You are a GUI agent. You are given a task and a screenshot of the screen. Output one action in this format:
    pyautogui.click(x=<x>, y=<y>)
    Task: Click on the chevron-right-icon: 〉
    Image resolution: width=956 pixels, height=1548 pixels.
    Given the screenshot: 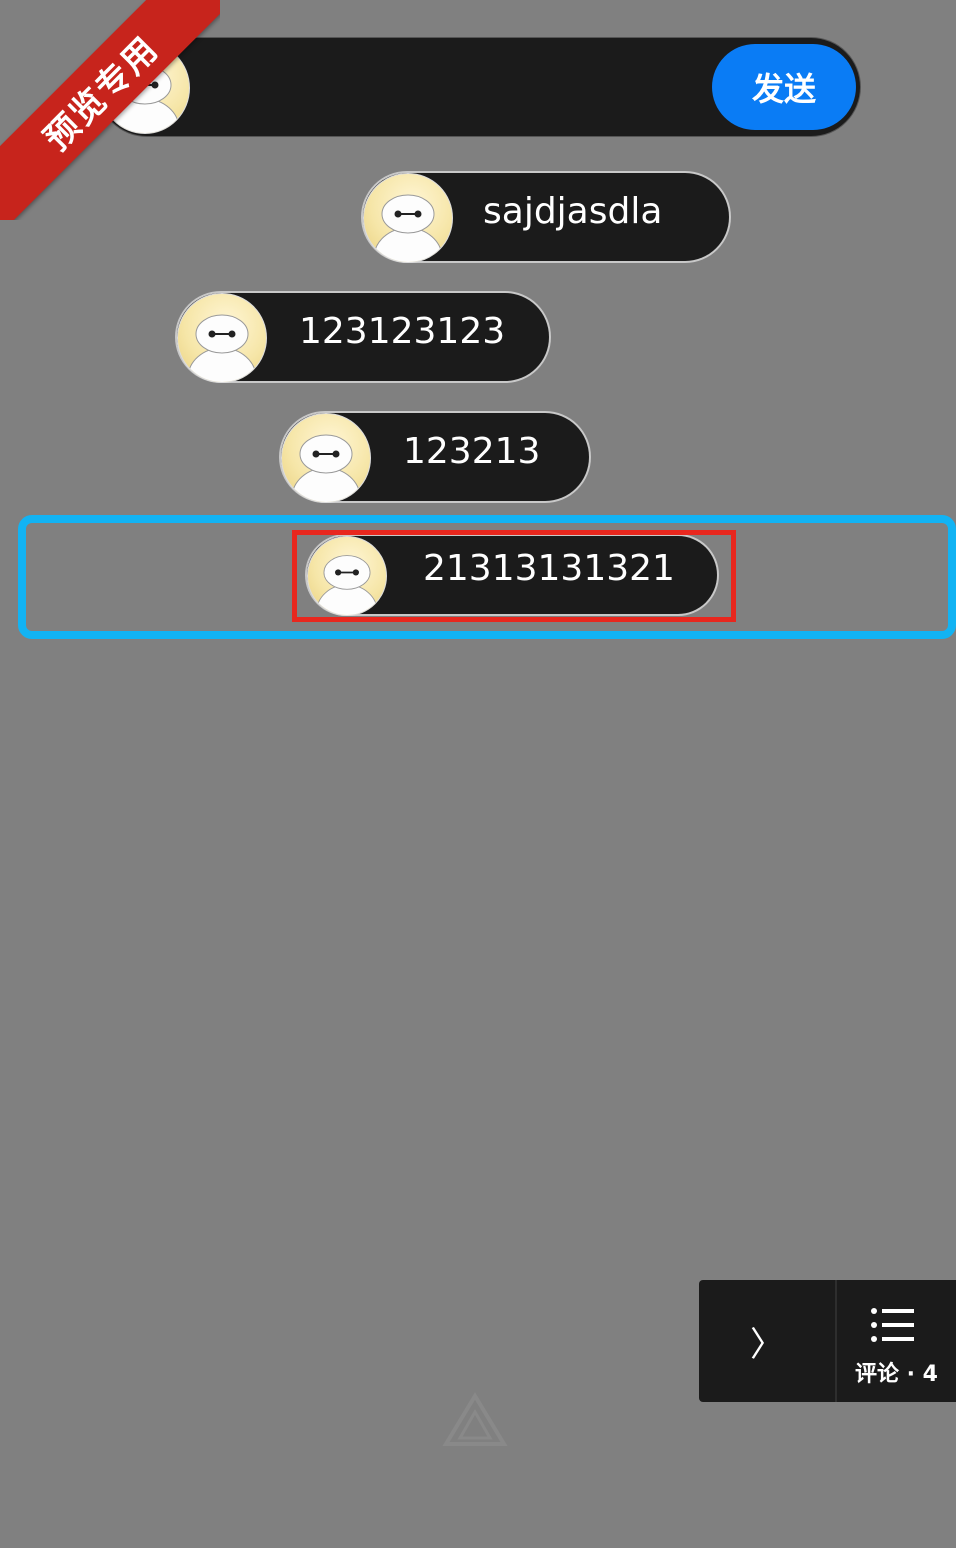 What is the action you would take?
    pyautogui.click(x=767, y=1344)
    